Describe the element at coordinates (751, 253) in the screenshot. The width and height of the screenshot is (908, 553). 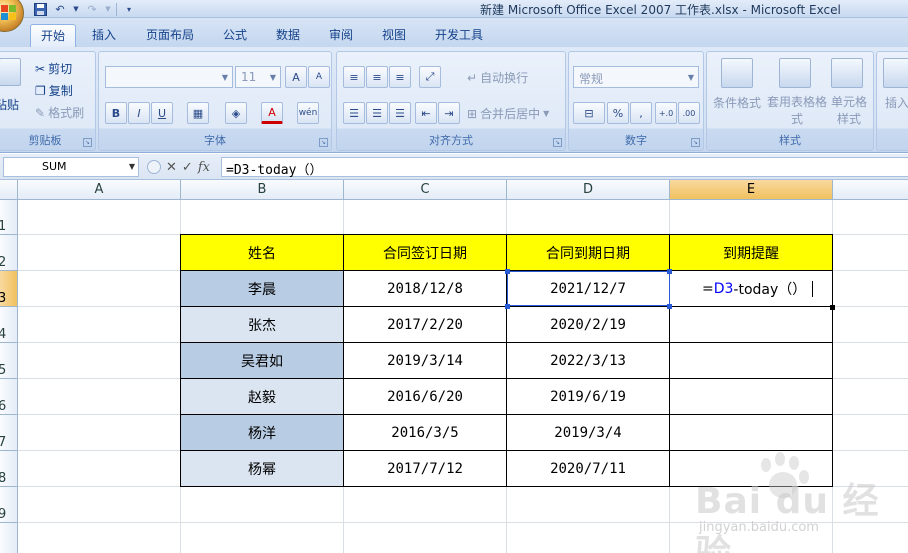
I see `header-cell-reminder: 到期提醒` at that location.